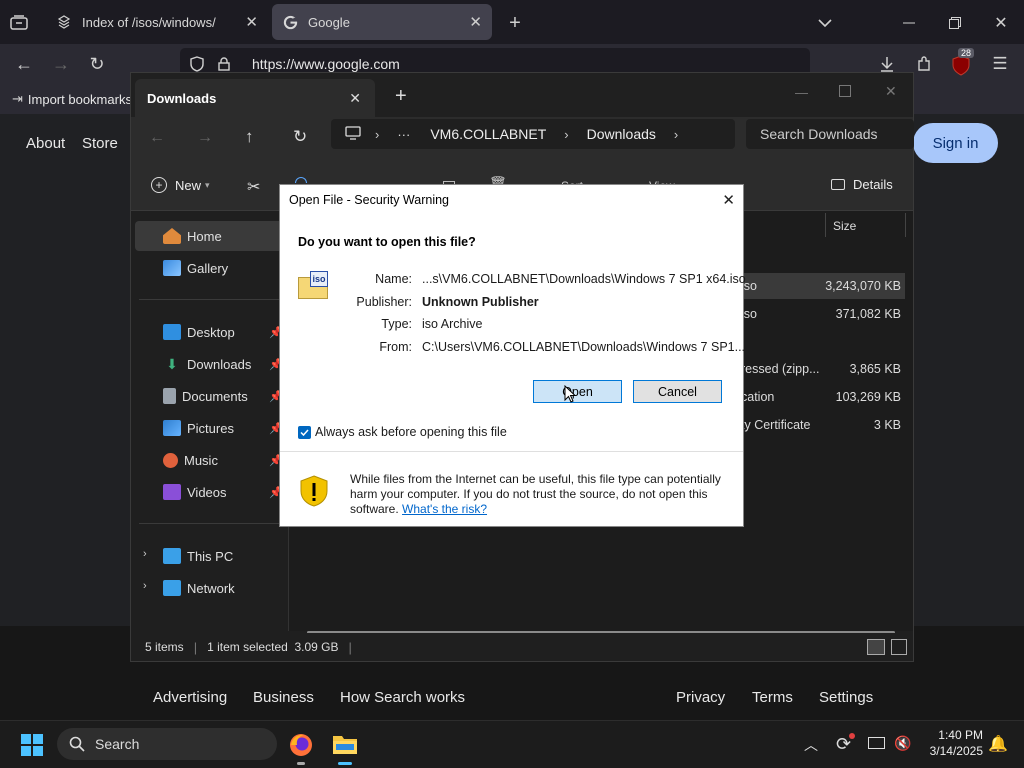 This screenshot has height=768, width=1024. I want to click on whats-the-risk-link: What's the risk?, so click(444, 509).